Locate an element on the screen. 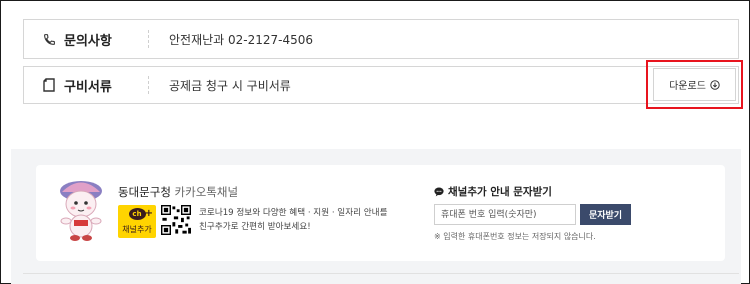 The height and width of the screenshot is (284, 750). download-button: 다운로드 is located at coordinates (694, 84).